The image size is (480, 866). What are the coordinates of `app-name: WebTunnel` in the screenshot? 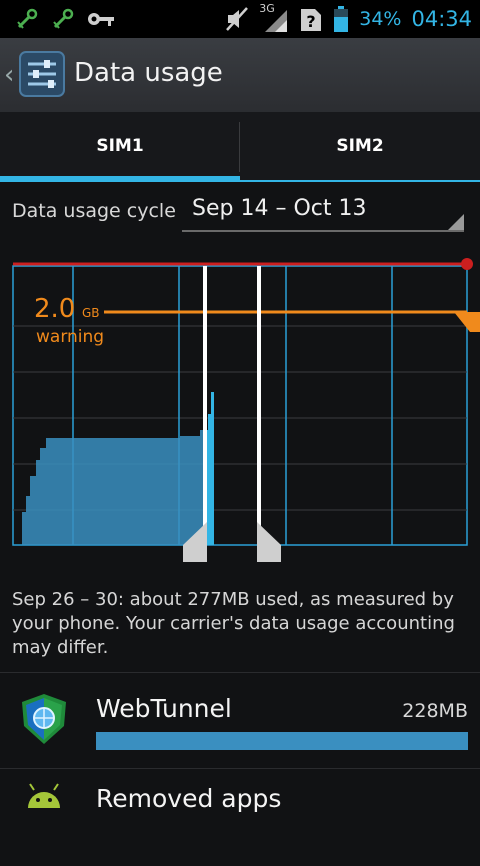 It's located at (164, 708).